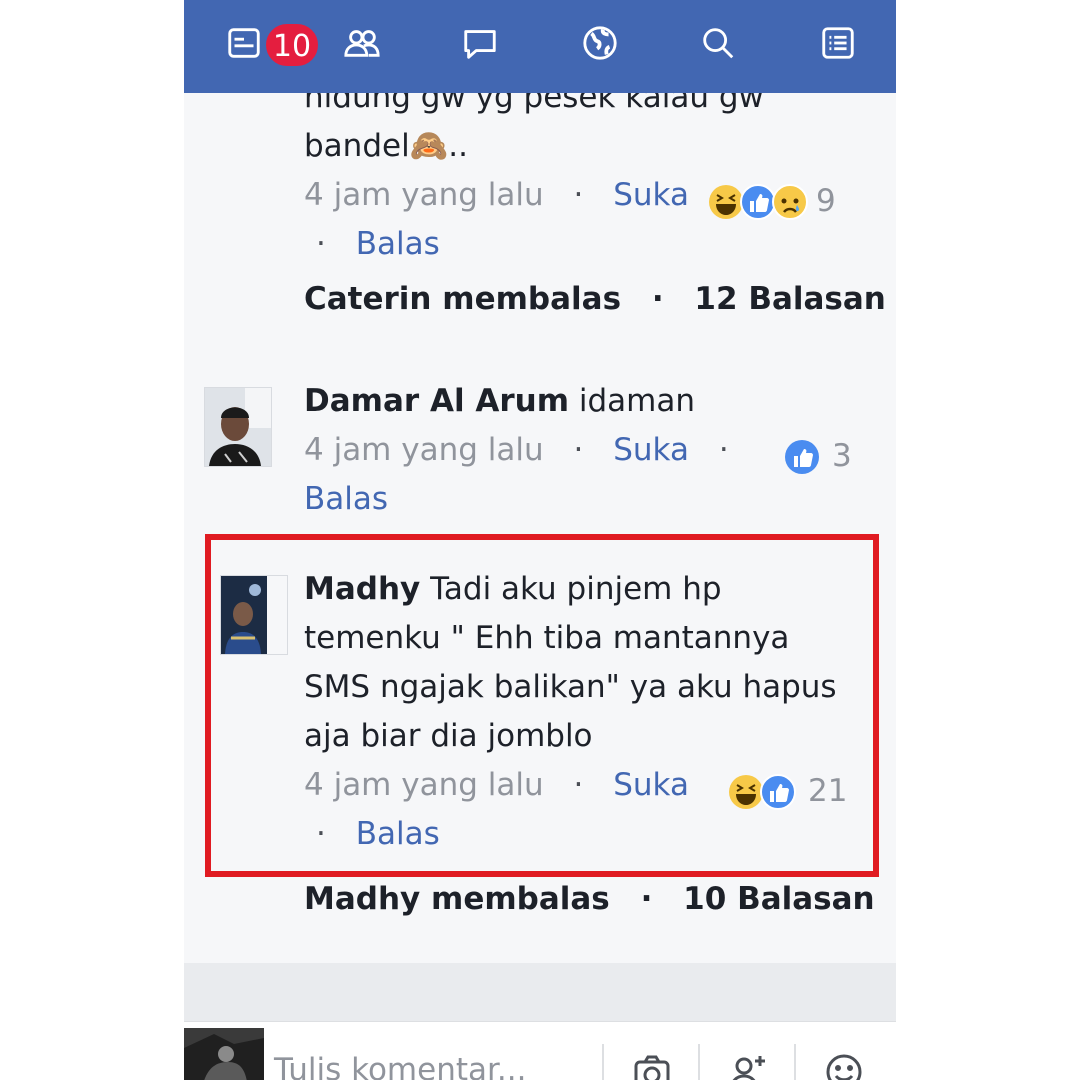 The image size is (1080, 1080). What do you see at coordinates (540, 46) in the screenshot?
I see `top-navigation-bar: 10` at bounding box center [540, 46].